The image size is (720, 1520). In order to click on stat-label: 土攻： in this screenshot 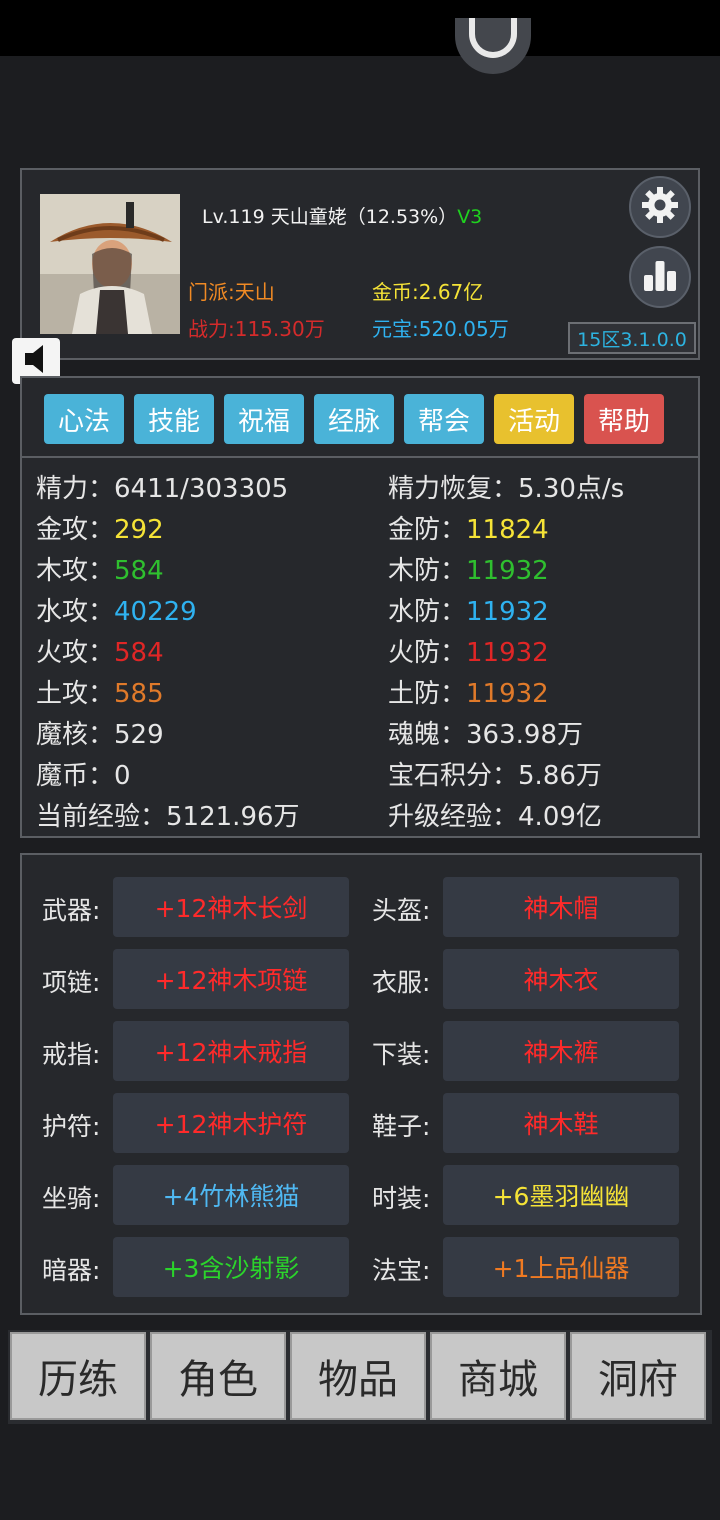, I will do `click(75, 694)`.